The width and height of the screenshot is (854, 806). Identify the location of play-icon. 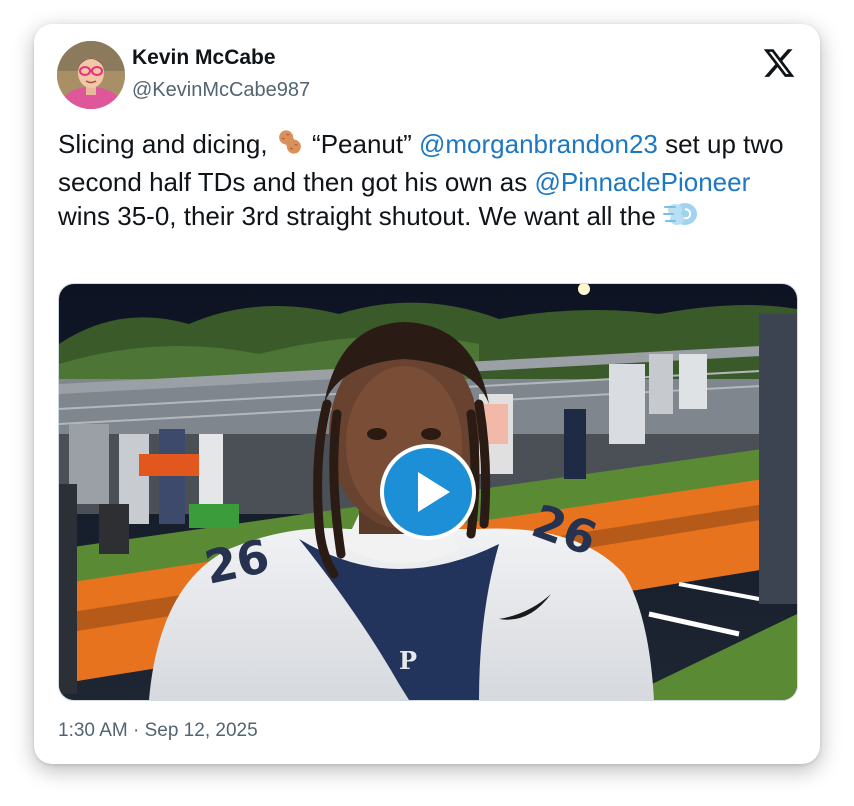
(434, 492).